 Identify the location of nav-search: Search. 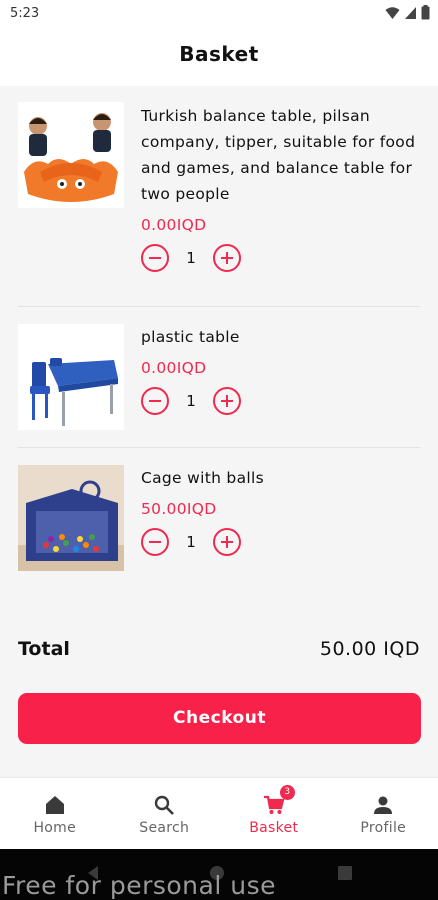
(165, 813).